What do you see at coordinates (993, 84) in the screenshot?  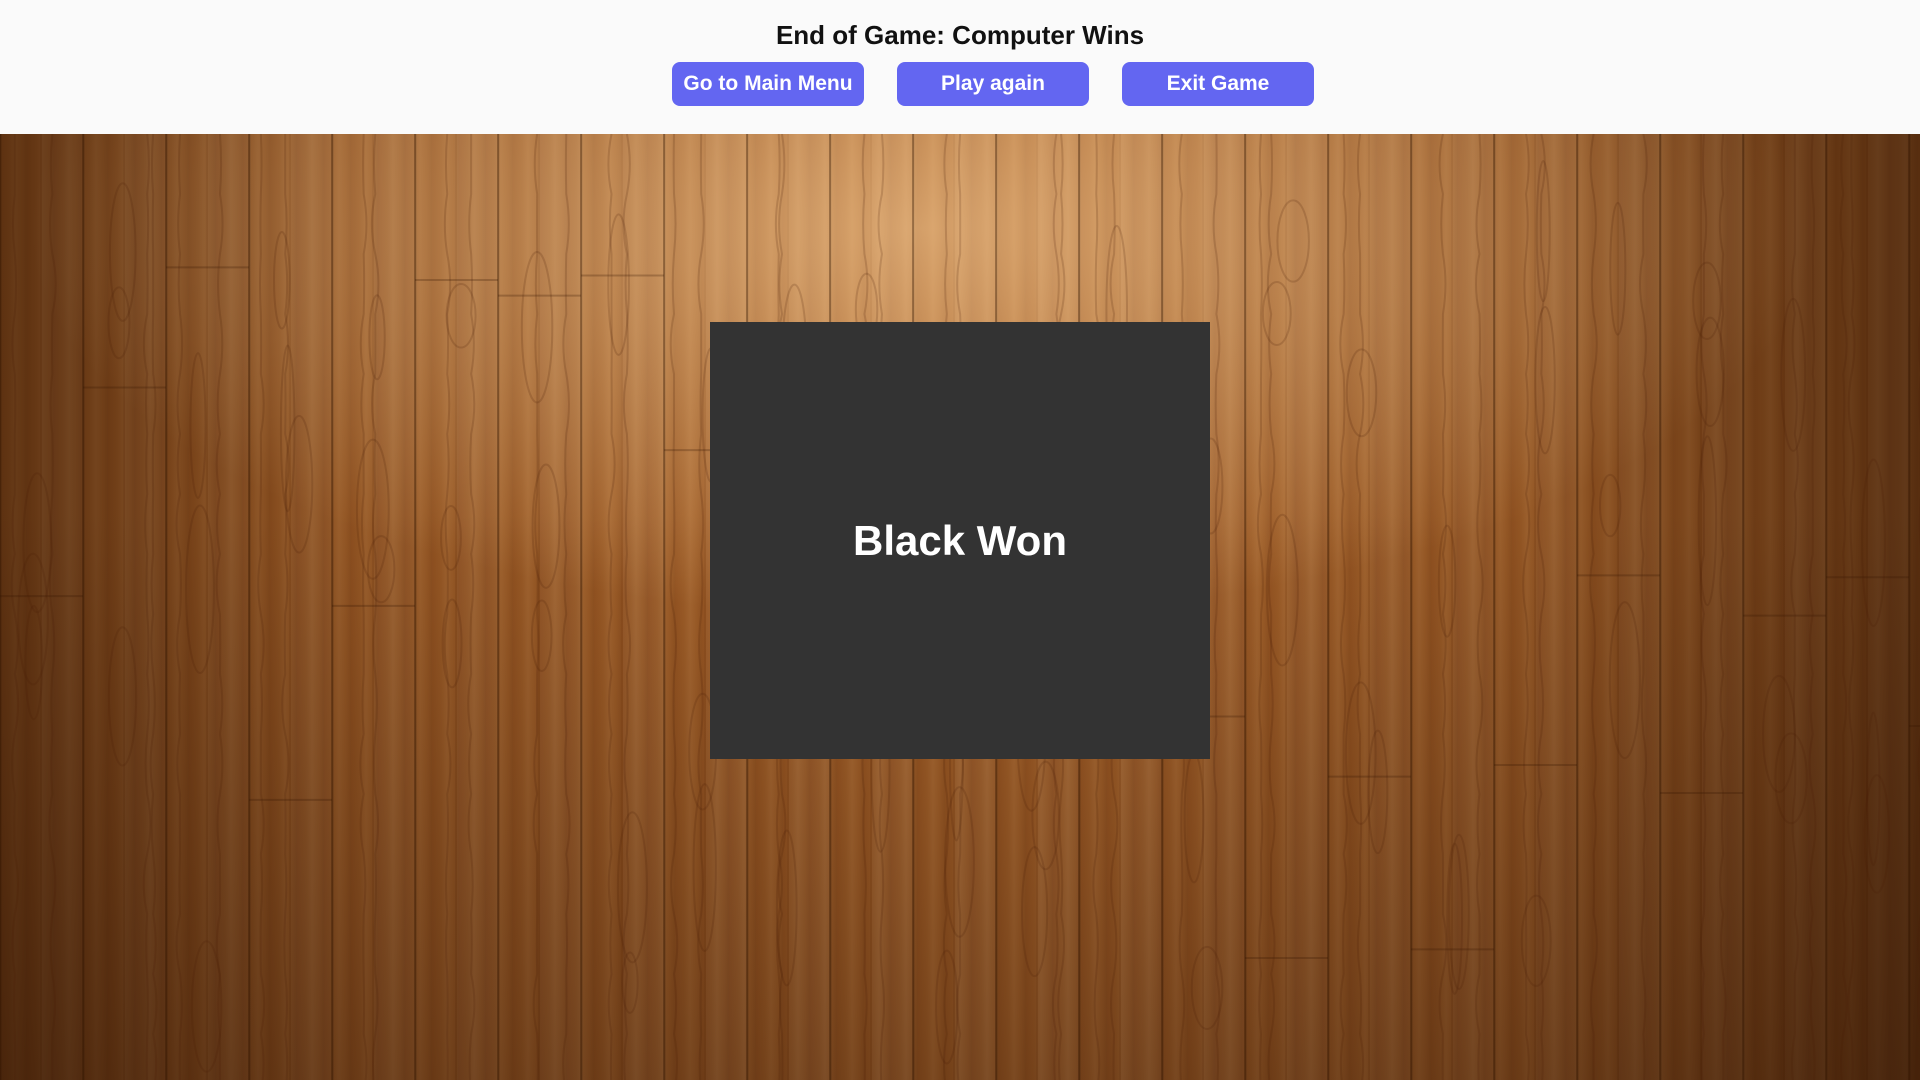 I see `play-again-button: Play again` at bounding box center [993, 84].